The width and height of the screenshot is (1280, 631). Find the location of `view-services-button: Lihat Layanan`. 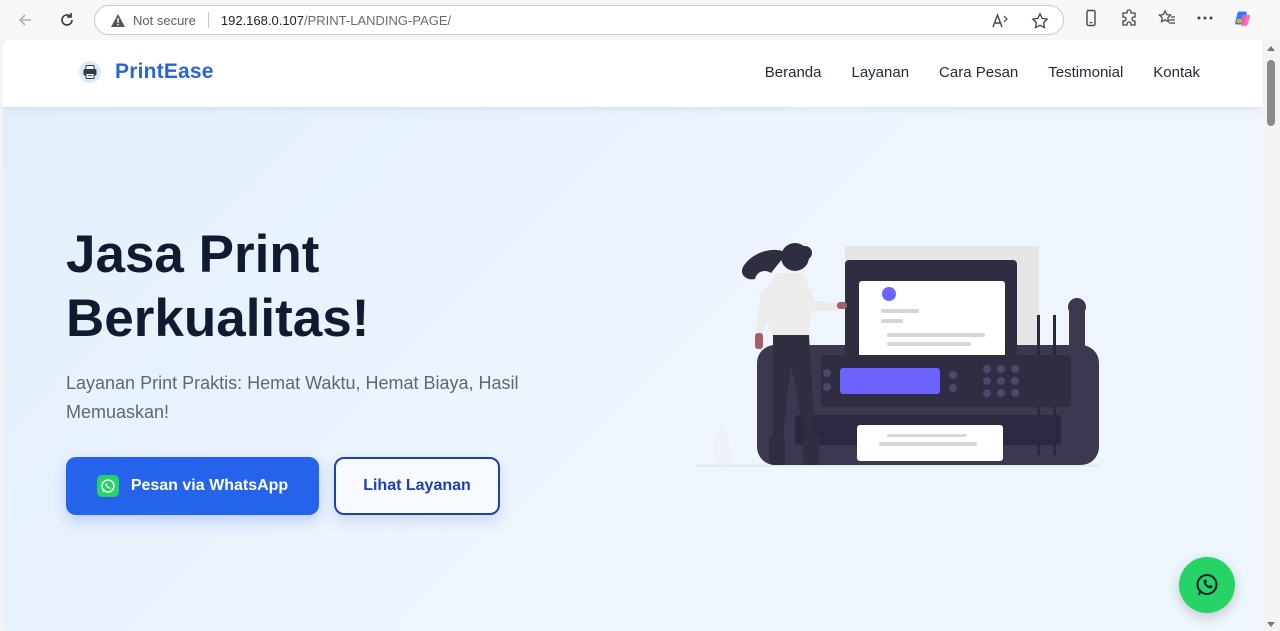

view-services-button: Lihat Layanan is located at coordinates (417, 486).